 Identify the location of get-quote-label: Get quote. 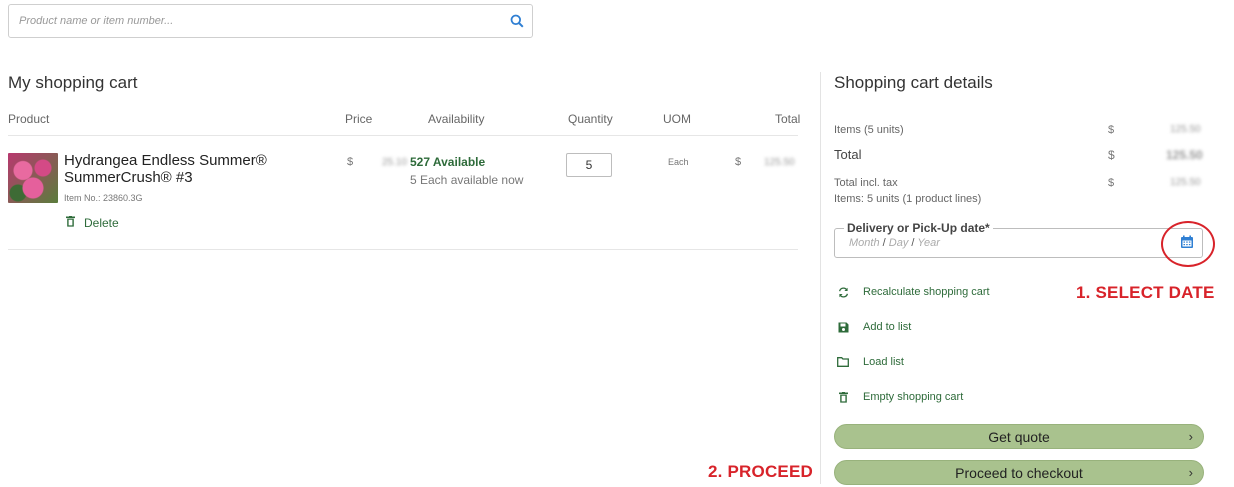
(1019, 436).